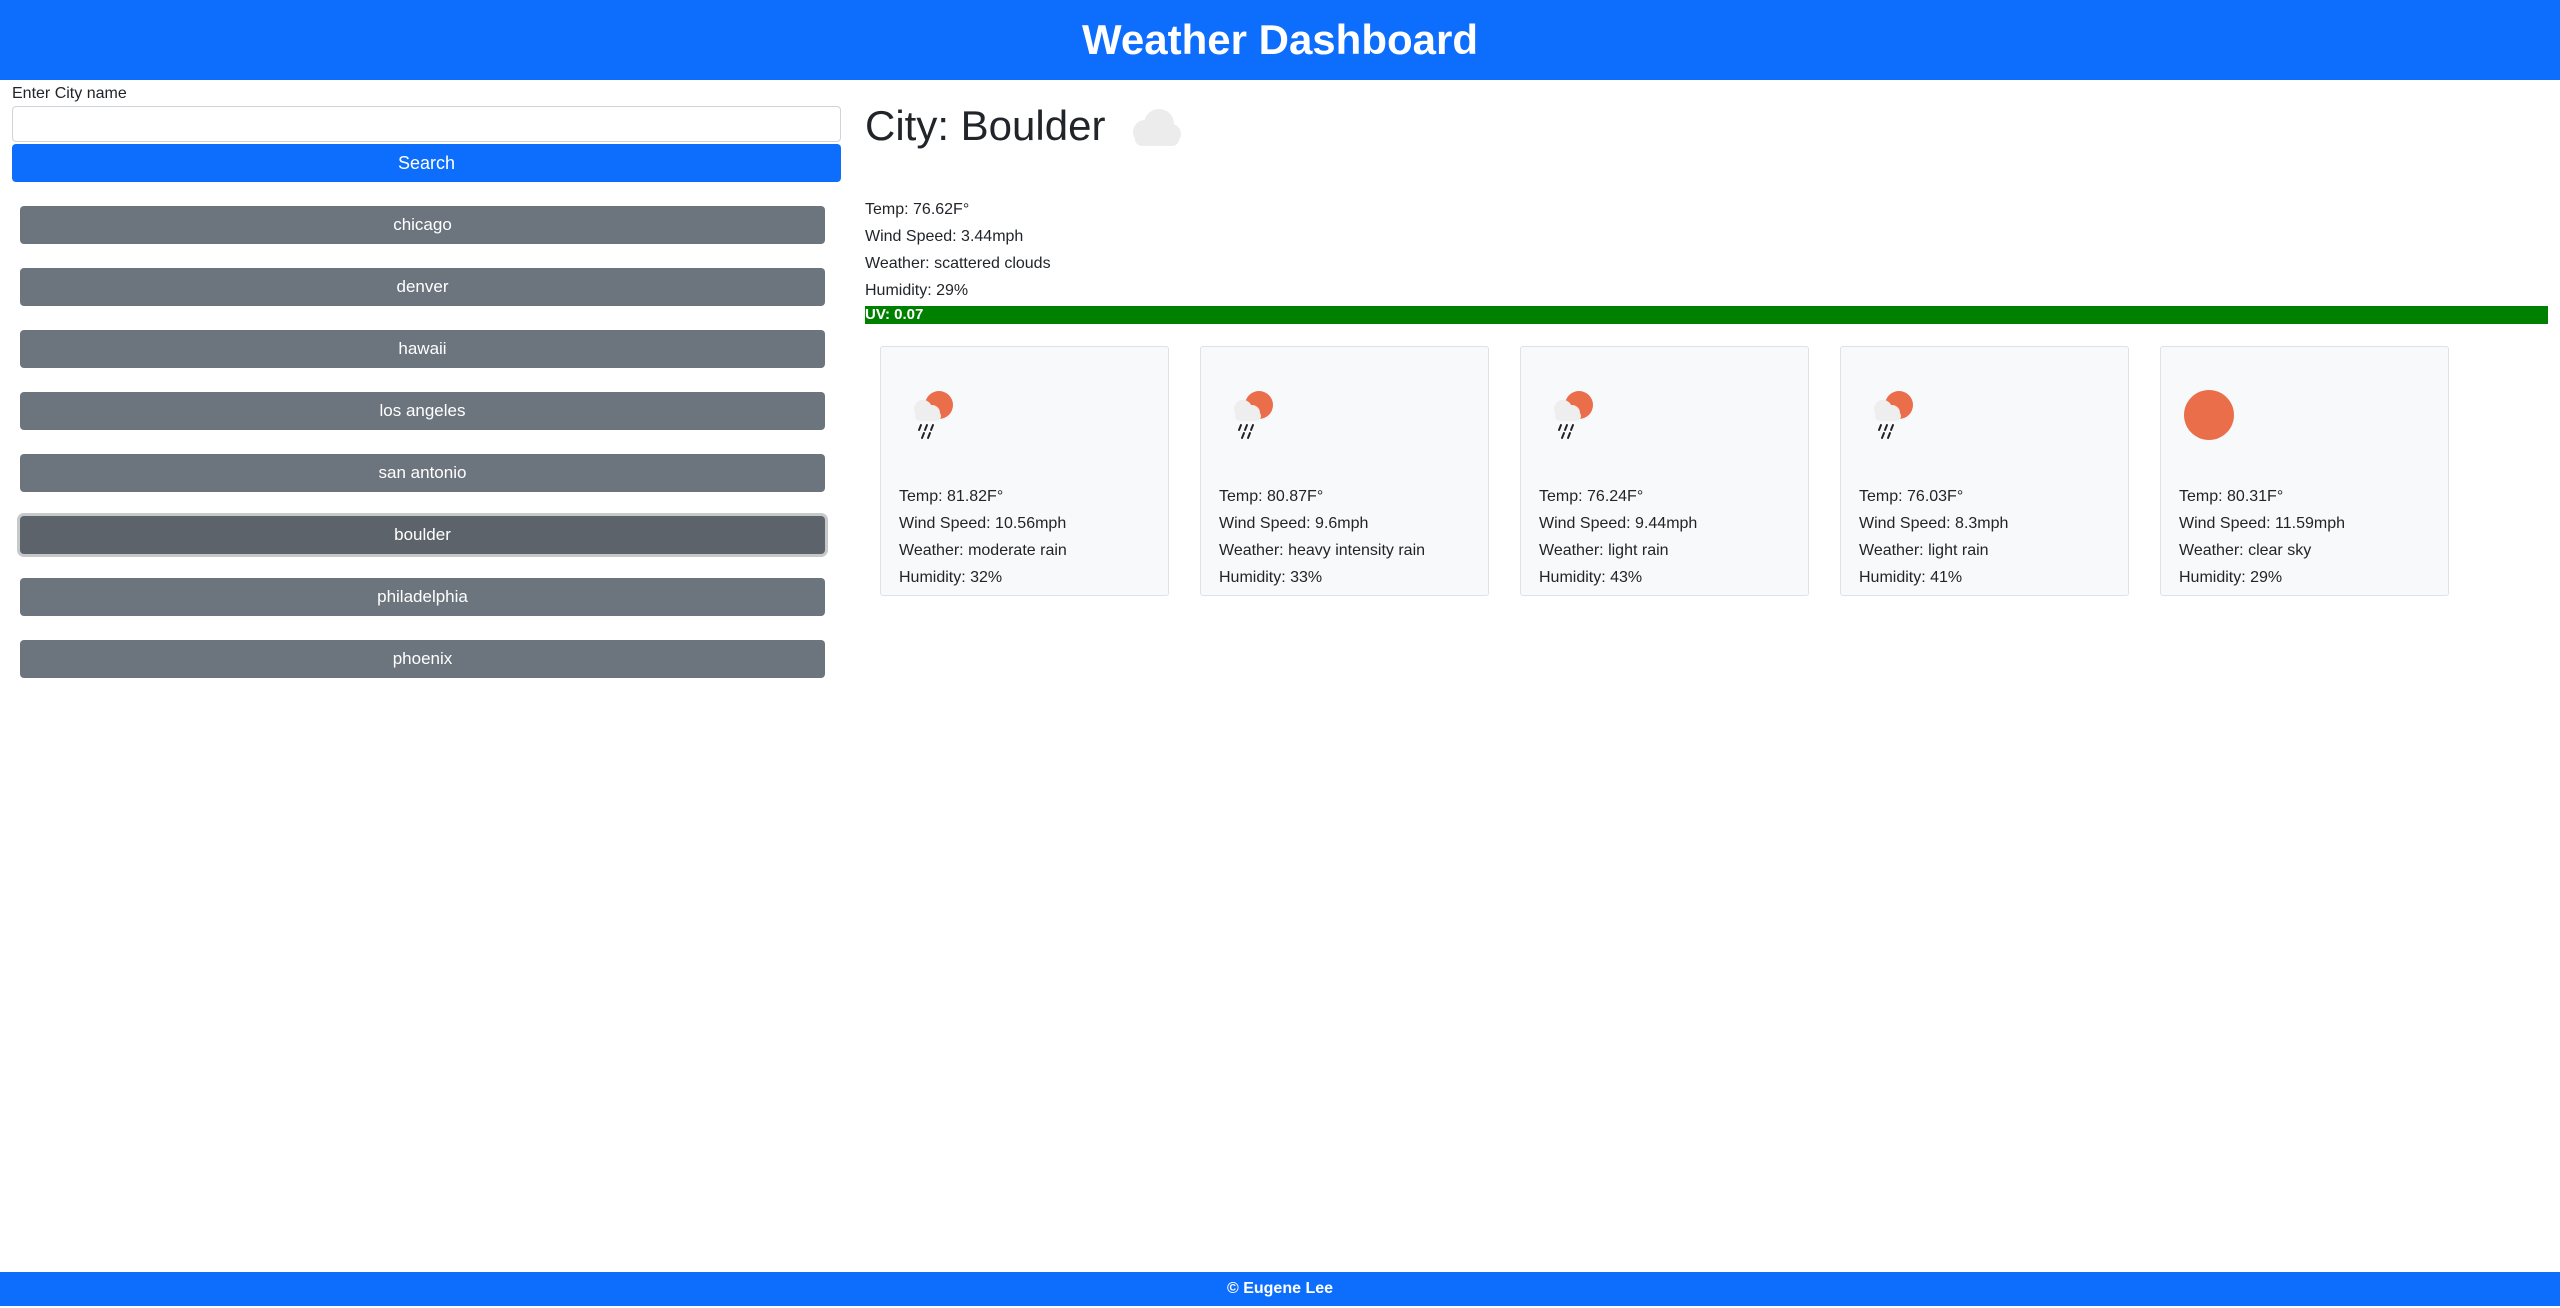 This screenshot has height=1308, width=2560. Describe the element at coordinates (917, 209) in the screenshot. I see `current-temp: Temp: 76.62F°` at that location.